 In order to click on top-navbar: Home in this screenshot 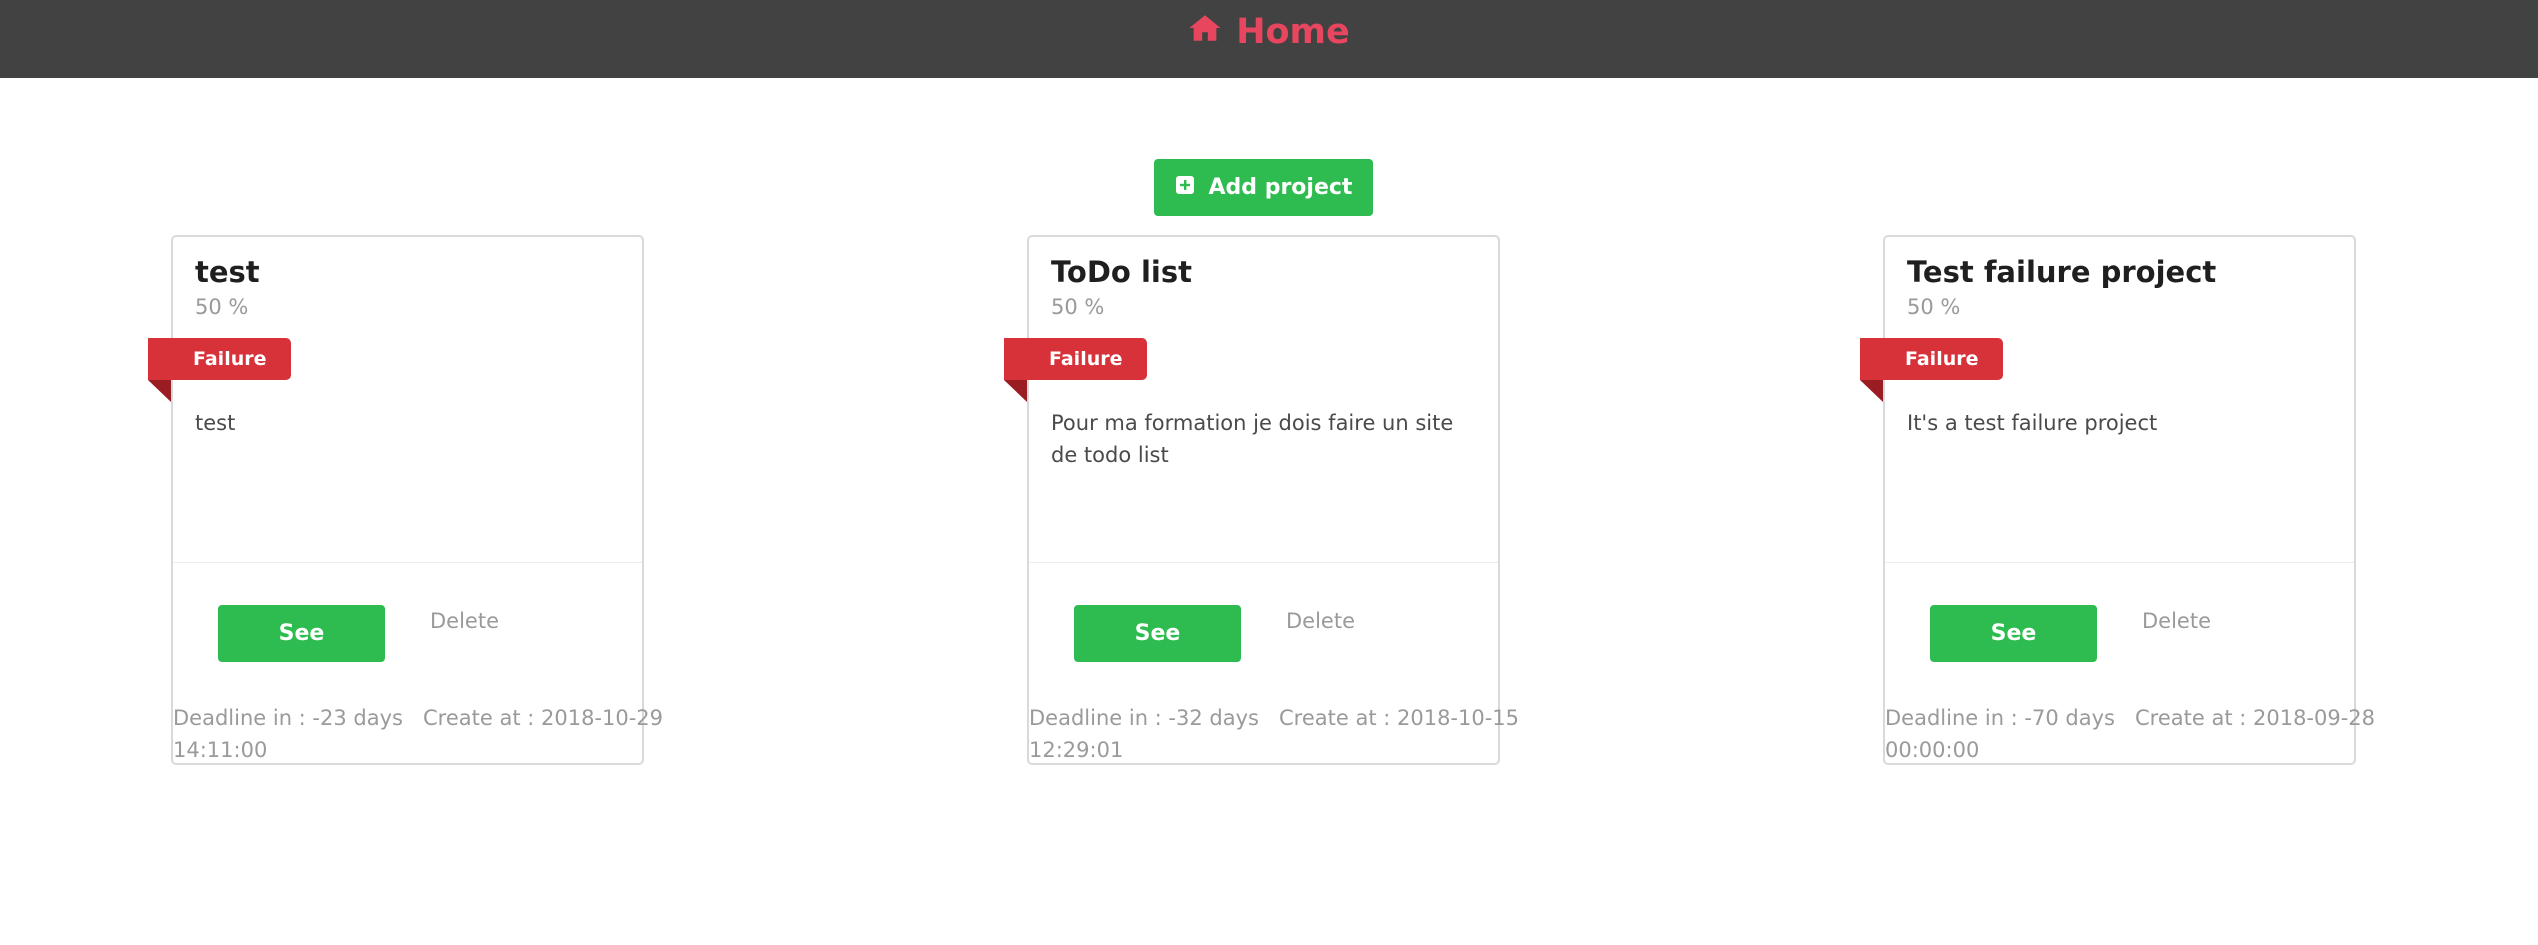, I will do `click(1269, 39)`.